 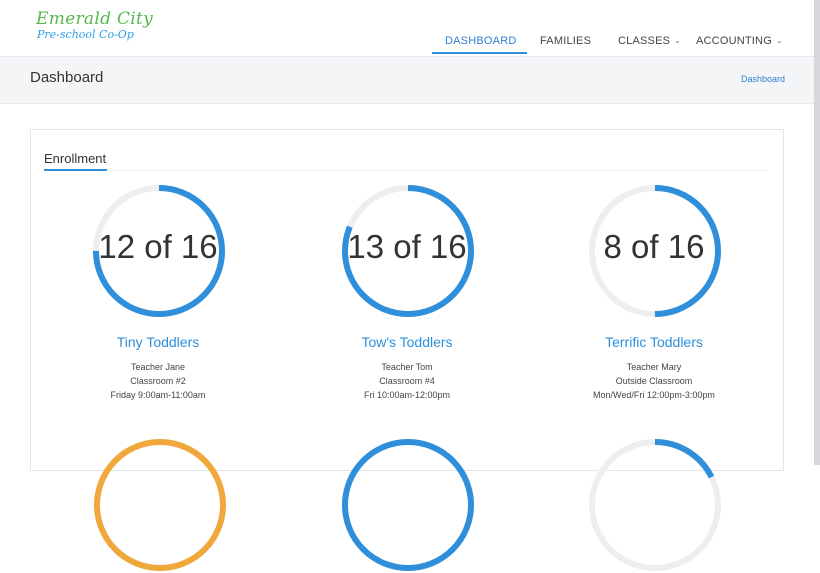 What do you see at coordinates (817, 232) in the screenshot?
I see `window-edge` at bounding box center [817, 232].